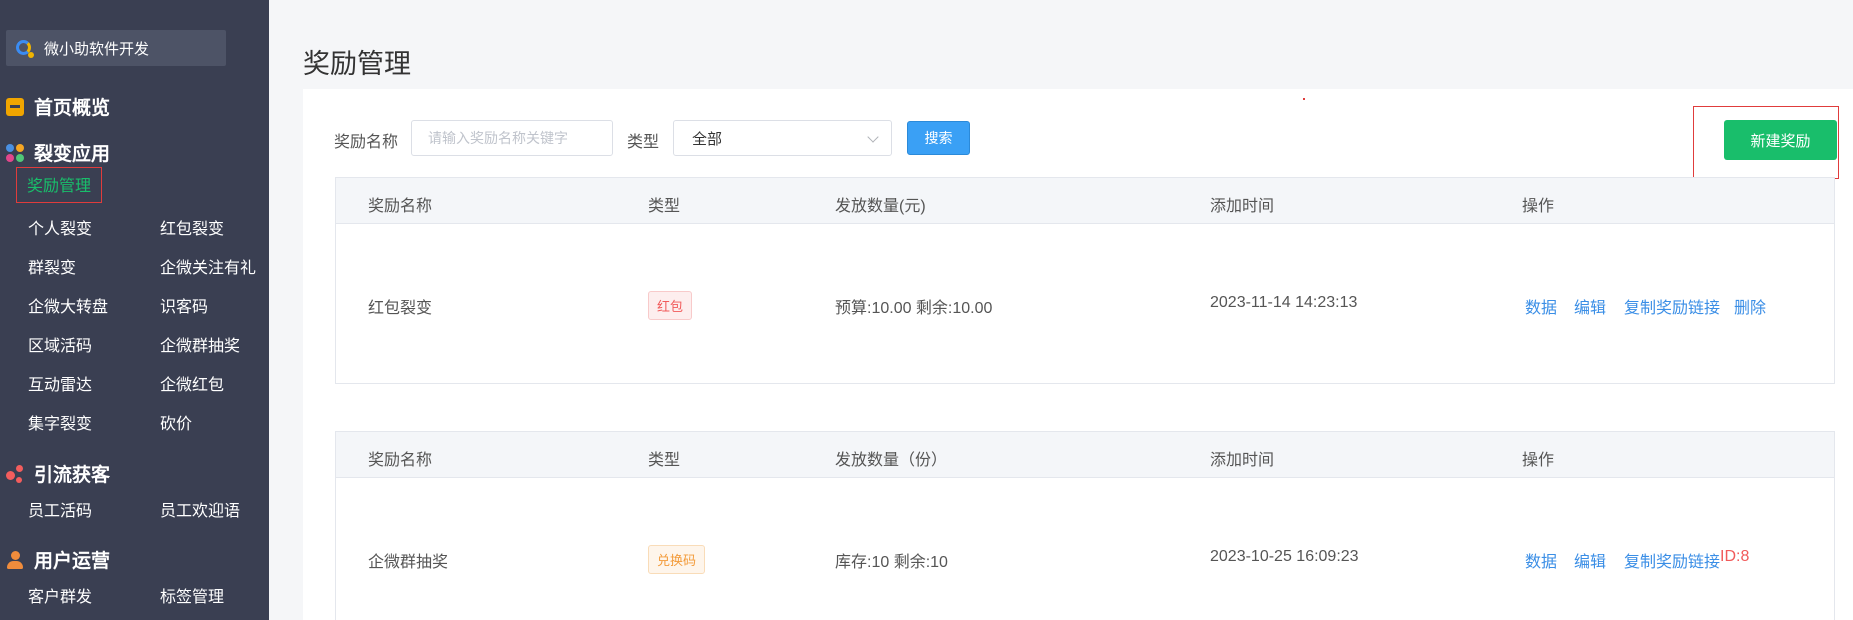 This screenshot has width=1853, height=620. What do you see at coordinates (176, 422) in the screenshot?
I see `sidebar-item-bargain: 砍价` at bounding box center [176, 422].